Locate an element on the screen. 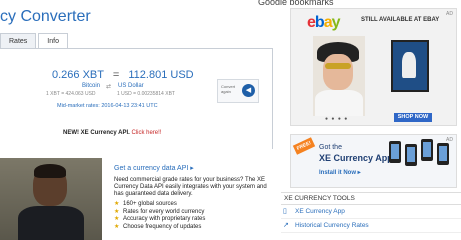  person-body is located at coordinates (51, 223).